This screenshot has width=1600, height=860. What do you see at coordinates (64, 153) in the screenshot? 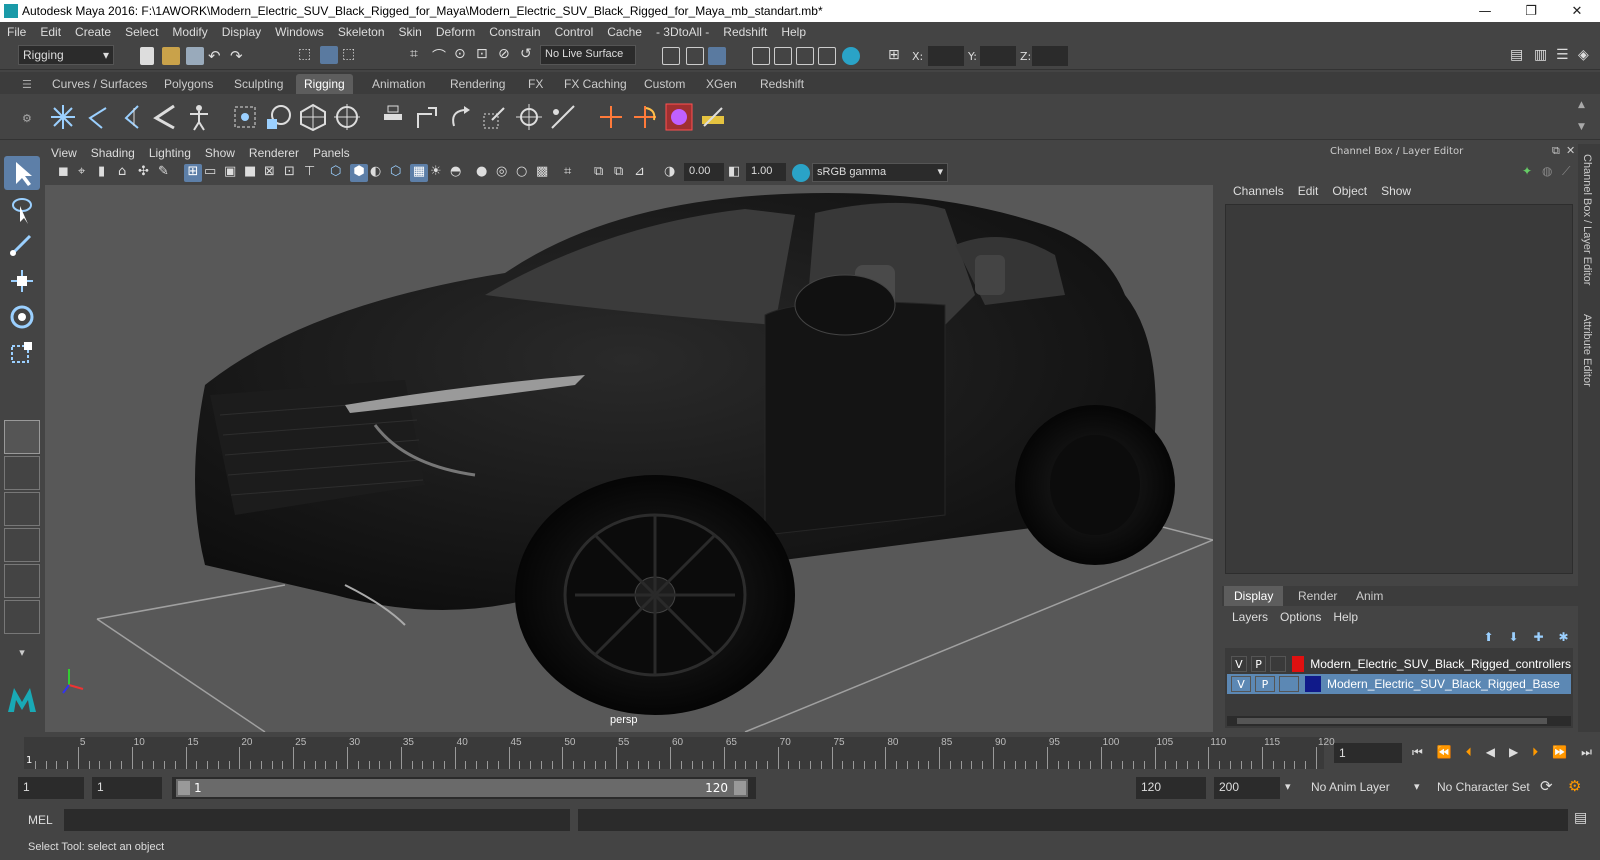
I see `vp-menu-view: View` at bounding box center [64, 153].